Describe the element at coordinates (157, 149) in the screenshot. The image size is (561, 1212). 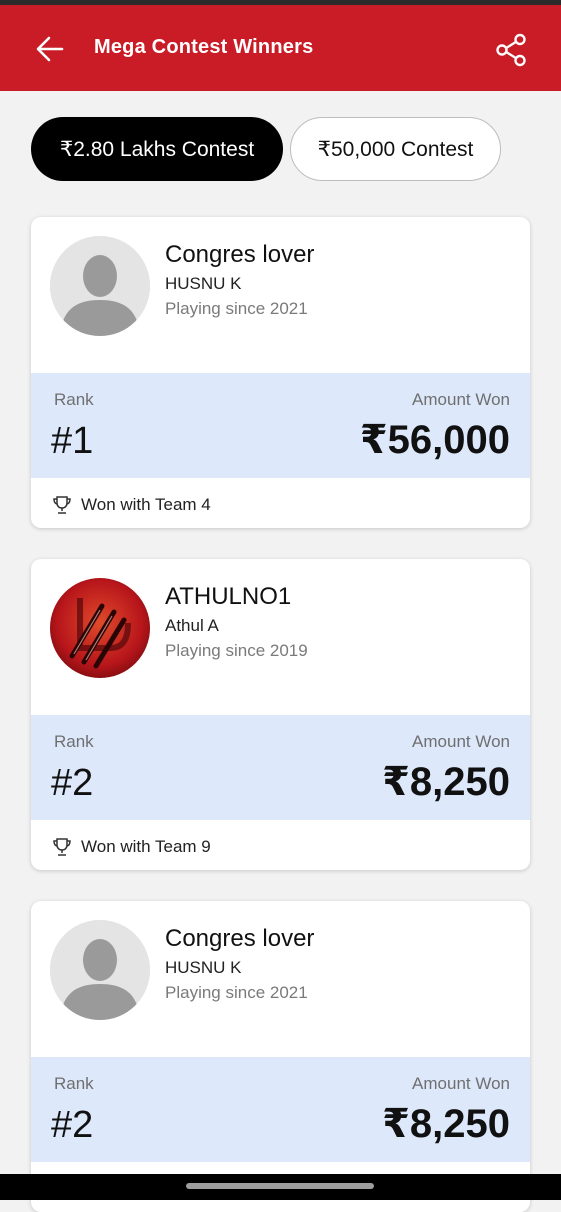
I see `tab-lakhs-contest: ₹2.80 Lakhs Contest` at that location.